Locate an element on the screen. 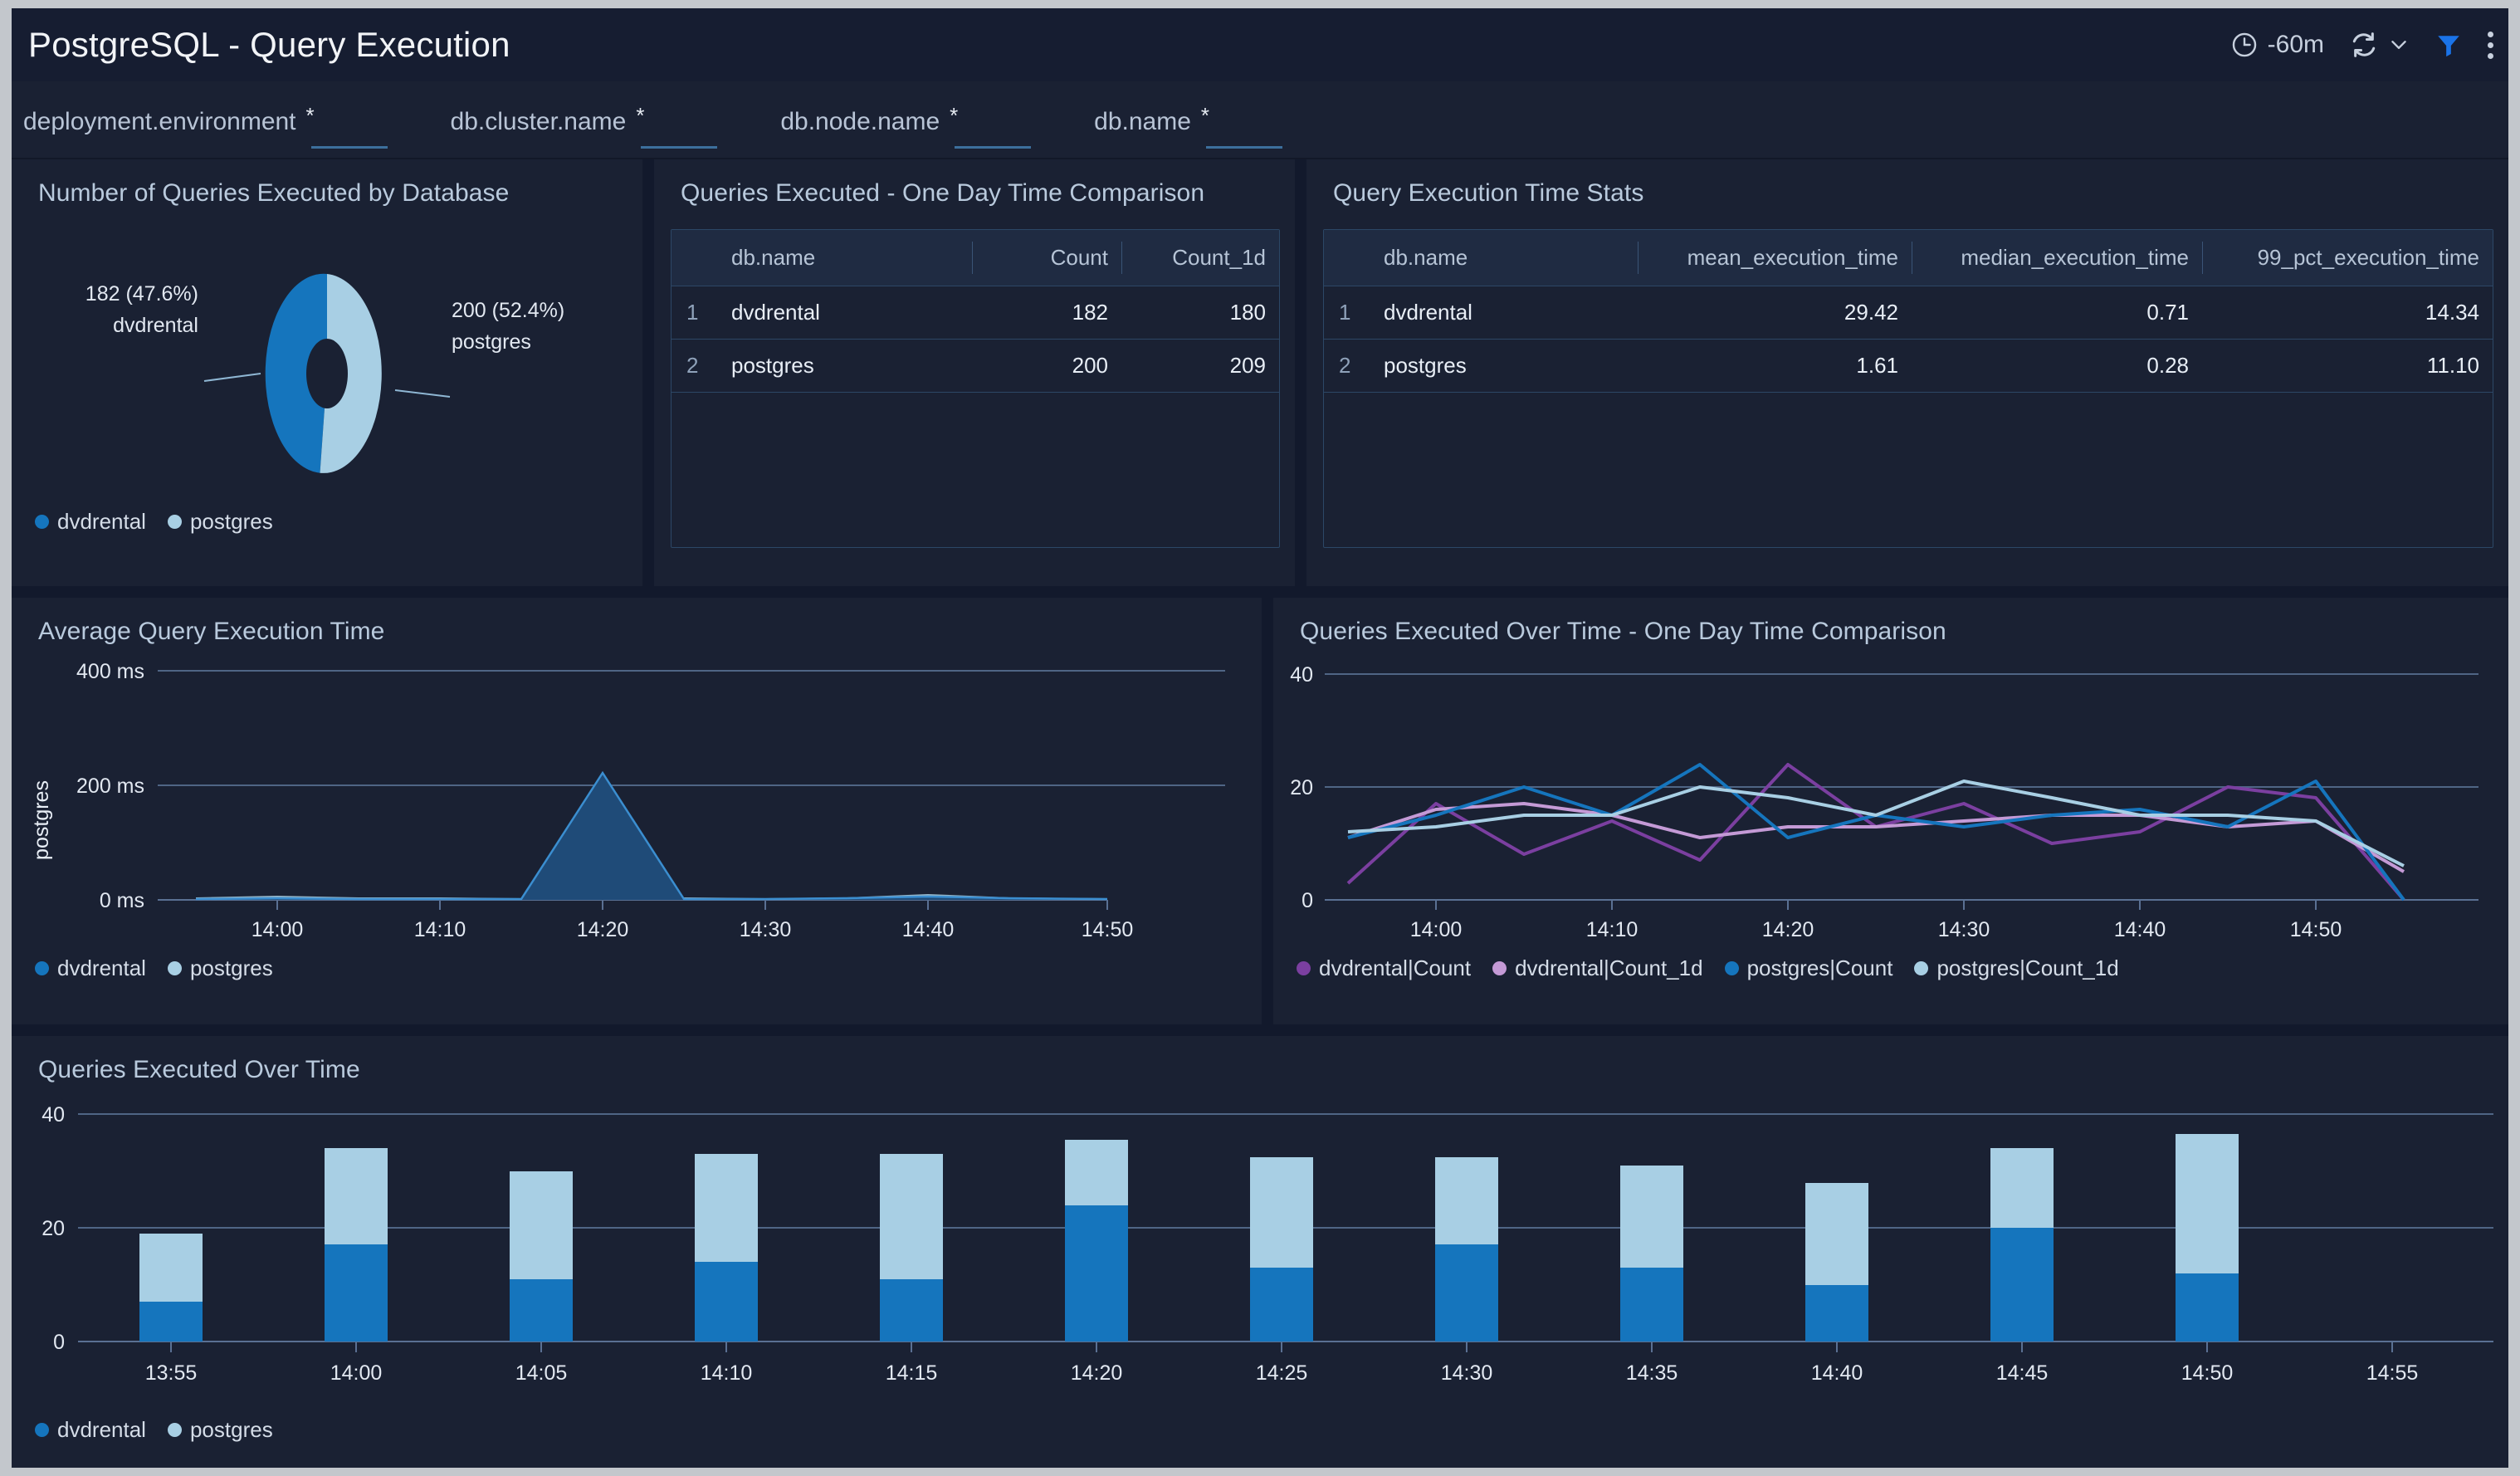 The image size is (2520, 1476). filter-button is located at coordinates (2449, 45).